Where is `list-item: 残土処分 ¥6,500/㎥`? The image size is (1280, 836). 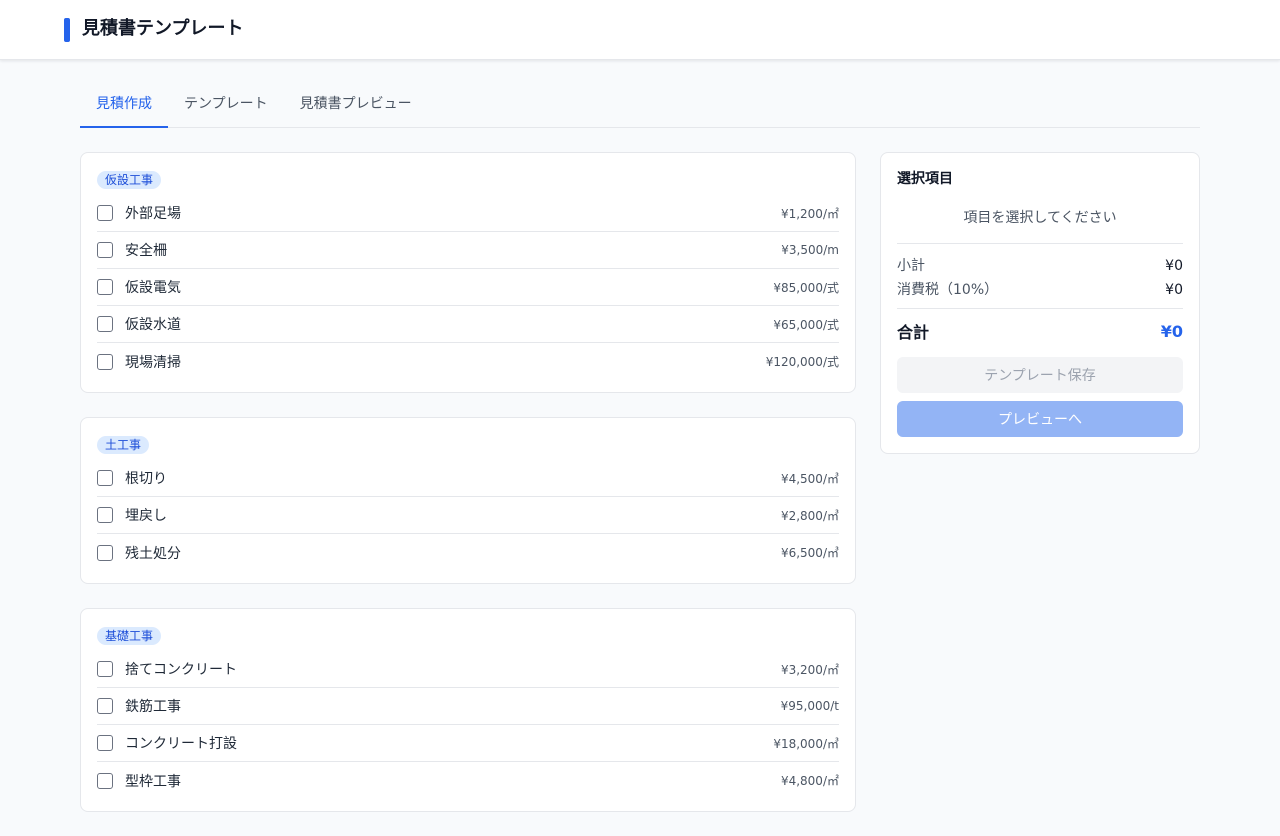
list-item: 残土処分 ¥6,500/㎥ is located at coordinates (468, 552).